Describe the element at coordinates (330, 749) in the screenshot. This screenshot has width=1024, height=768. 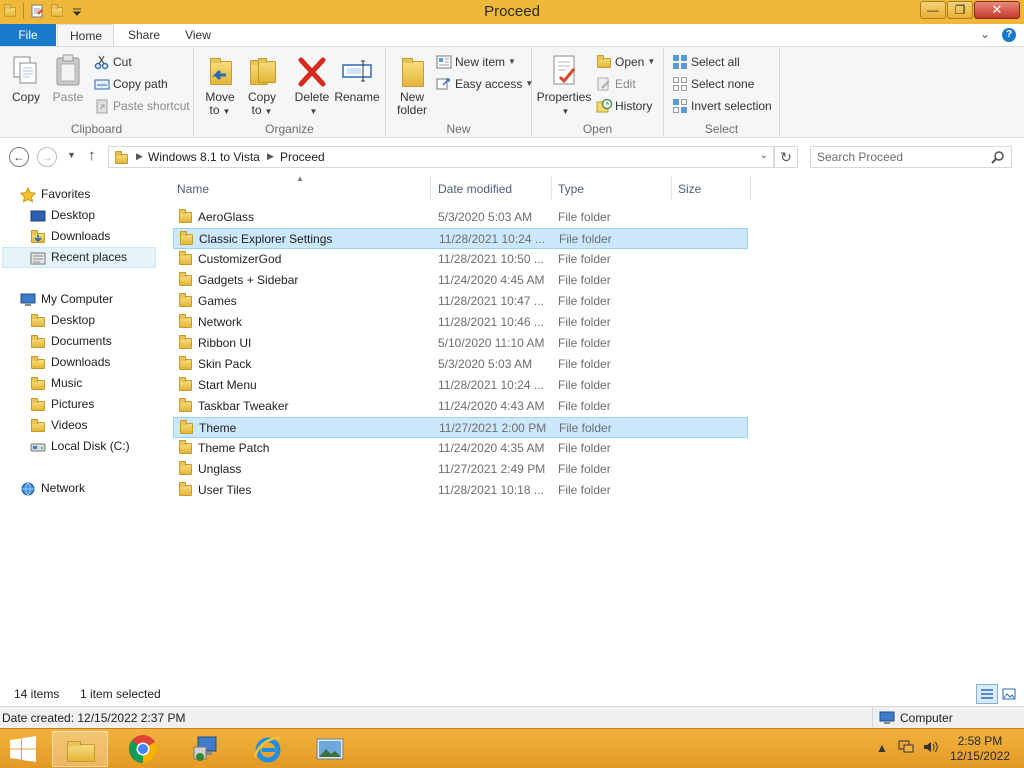
I see `taskbar-photos` at that location.